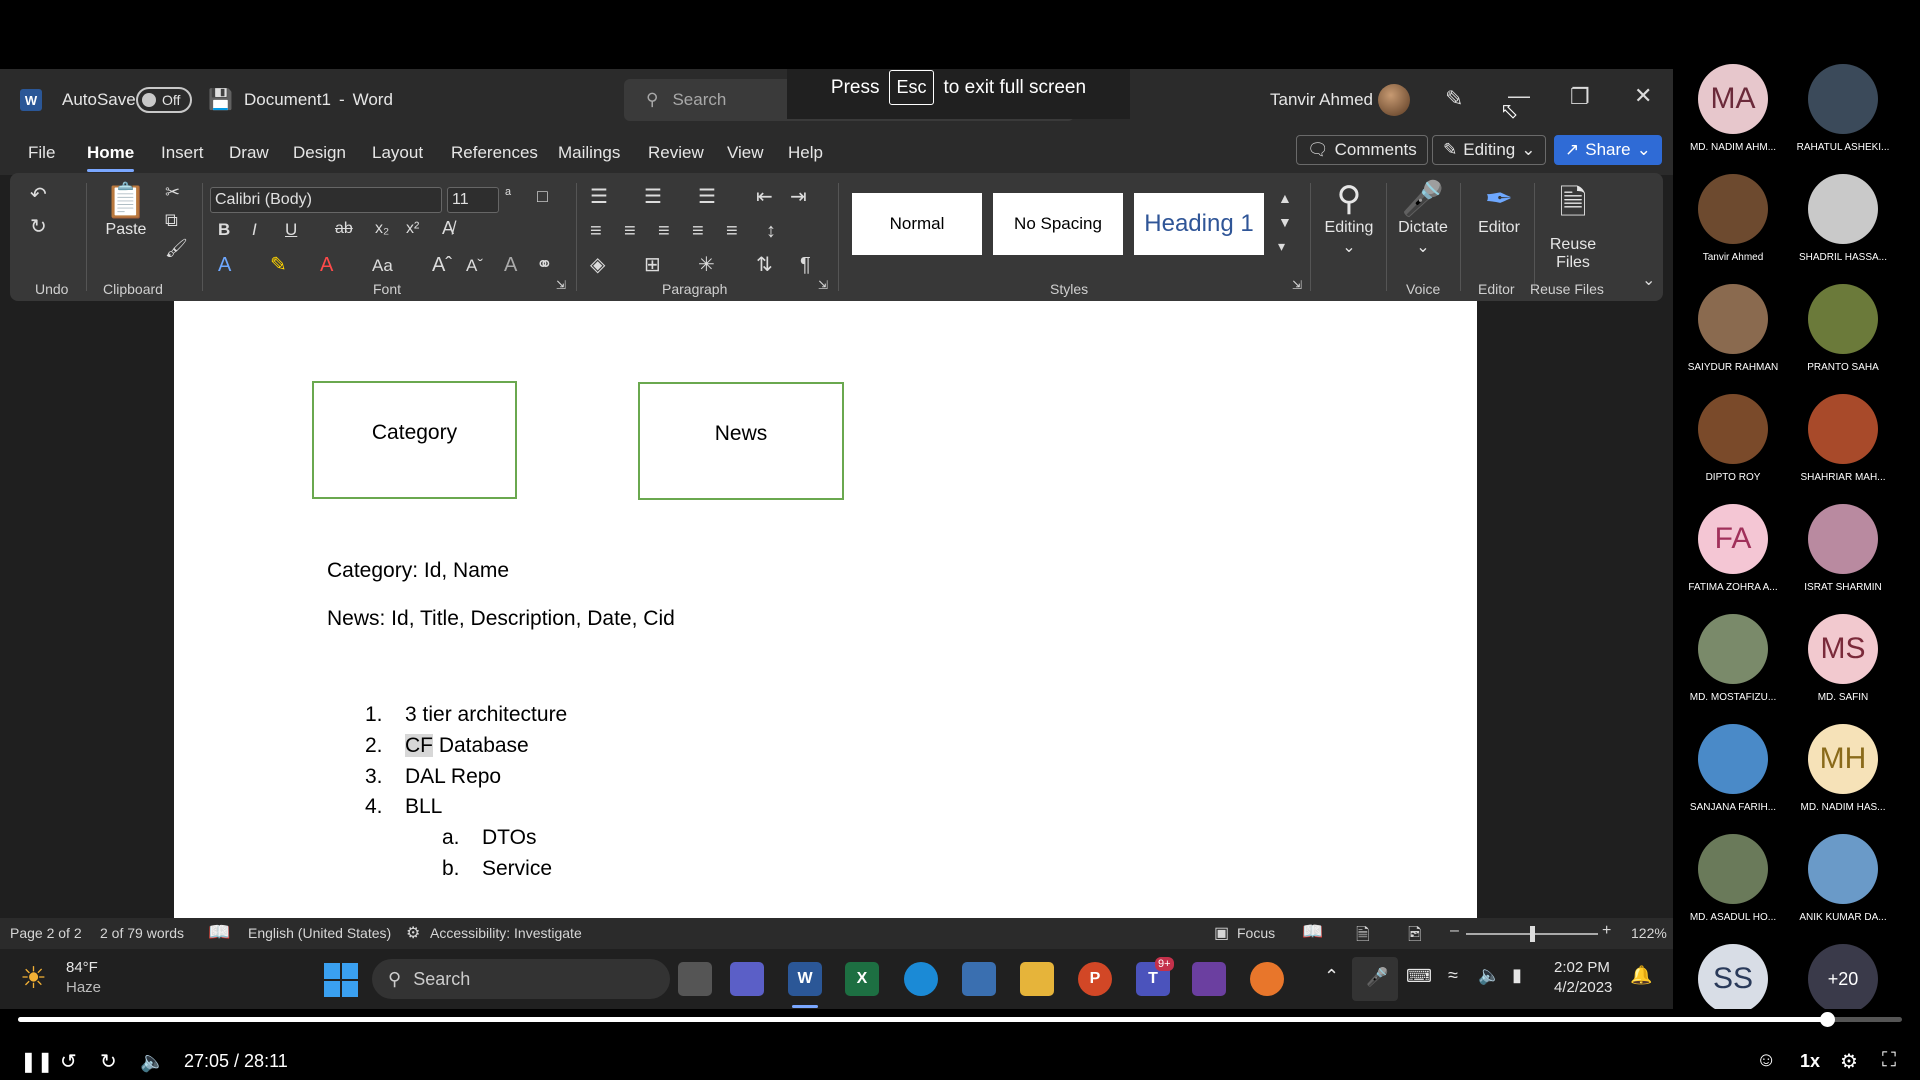 This screenshot has height=1080, width=1920. What do you see at coordinates (326, 200) in the screenshot?
I see `font-name-dropdown: Calibri (Body)` at bounding box center [326, 200].